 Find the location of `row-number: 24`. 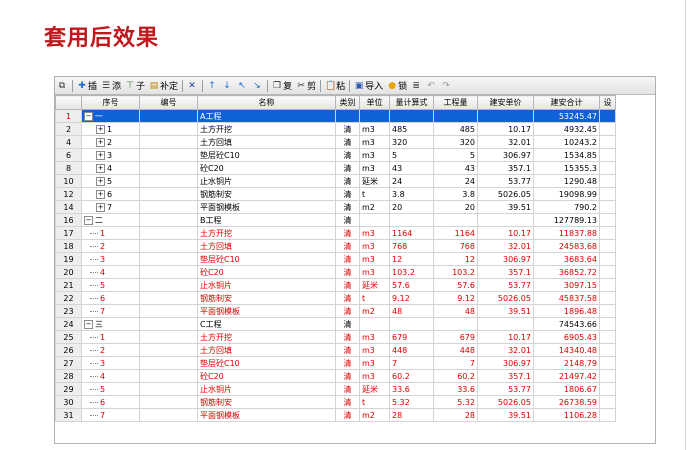

row-number: 24 is located at coordinates (68, 324).